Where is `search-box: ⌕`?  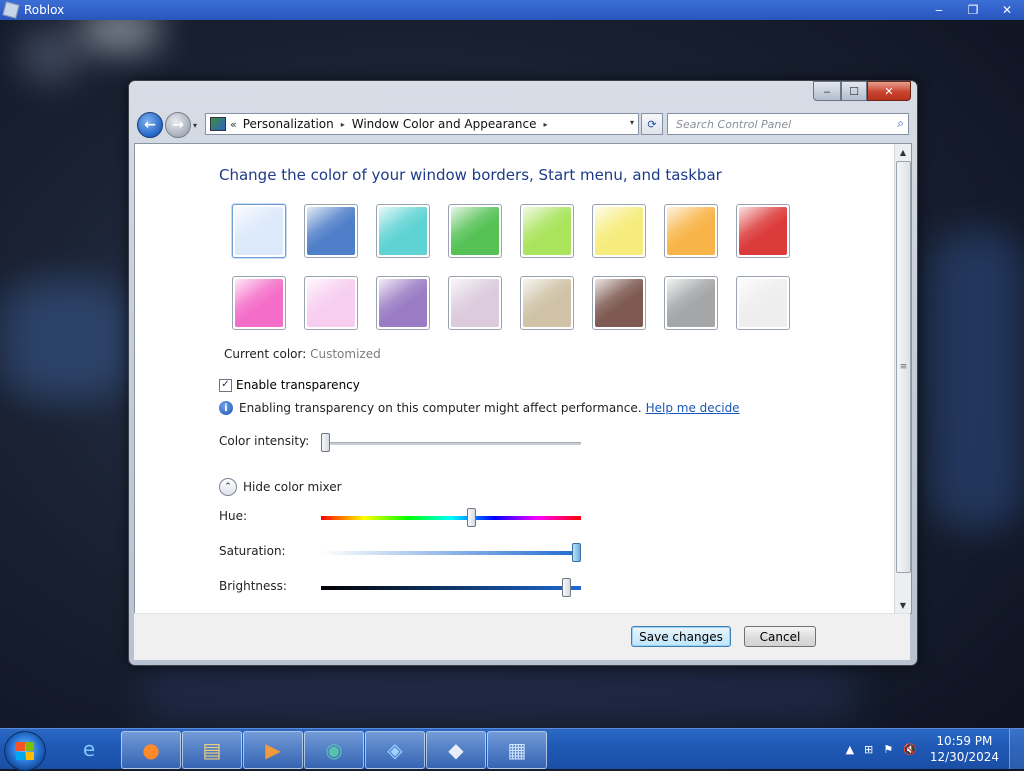 search-box: ⌕ is located at coordinates (788, 124).